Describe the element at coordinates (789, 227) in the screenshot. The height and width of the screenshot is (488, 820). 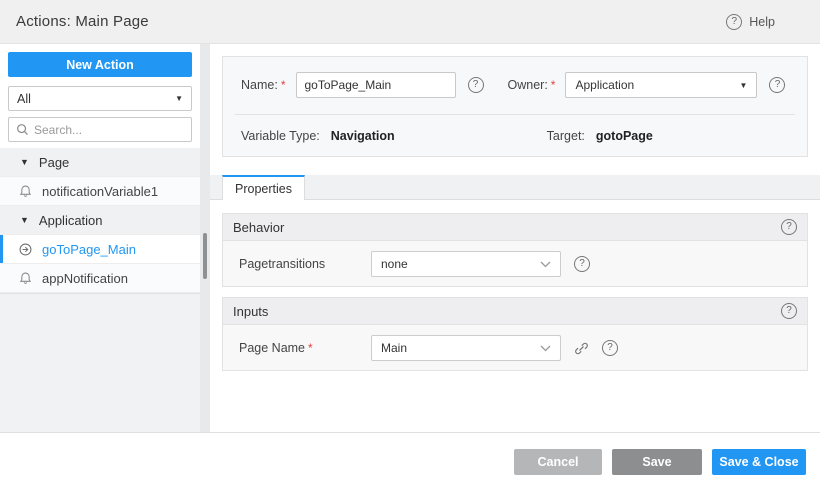
I see `behavior-help-icon: ?` at that location.